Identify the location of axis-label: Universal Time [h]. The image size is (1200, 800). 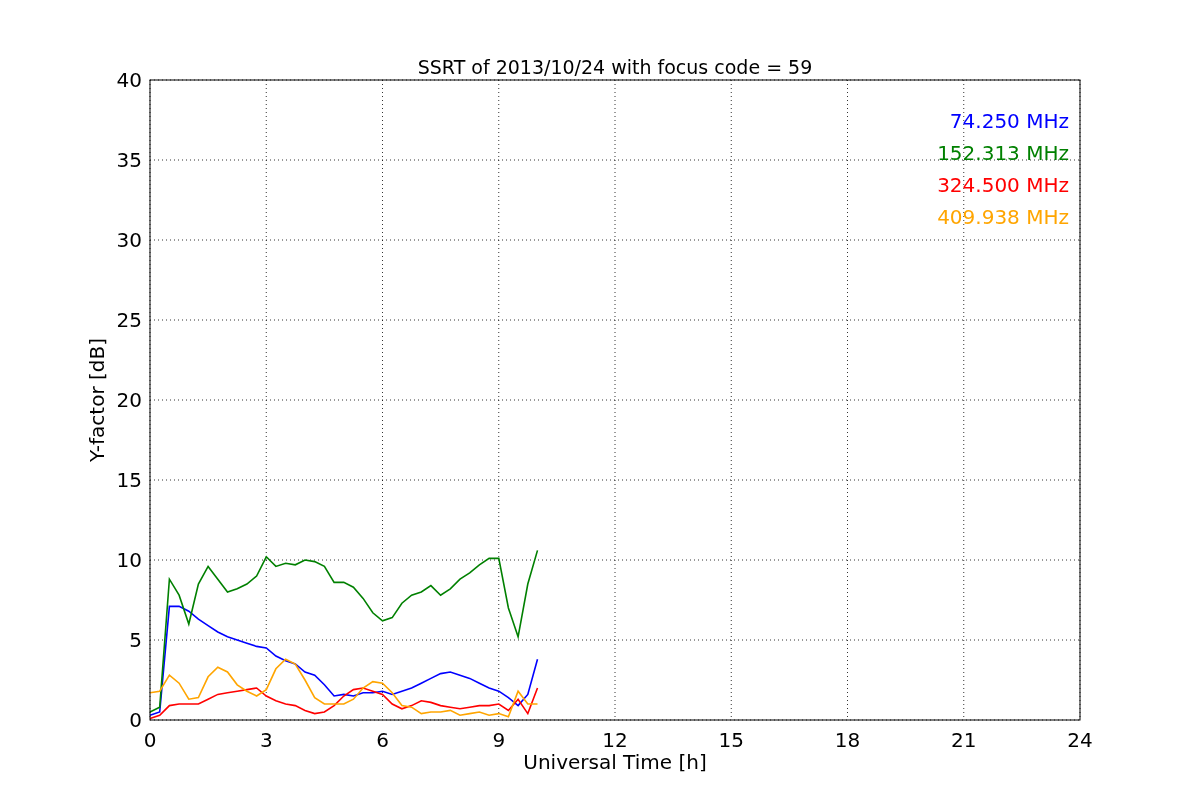
(615, 762).